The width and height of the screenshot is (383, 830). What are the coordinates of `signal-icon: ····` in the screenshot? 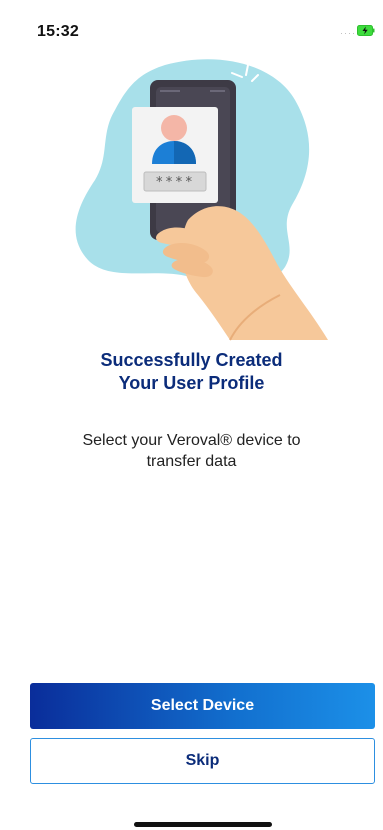 It's located at (348, 33).